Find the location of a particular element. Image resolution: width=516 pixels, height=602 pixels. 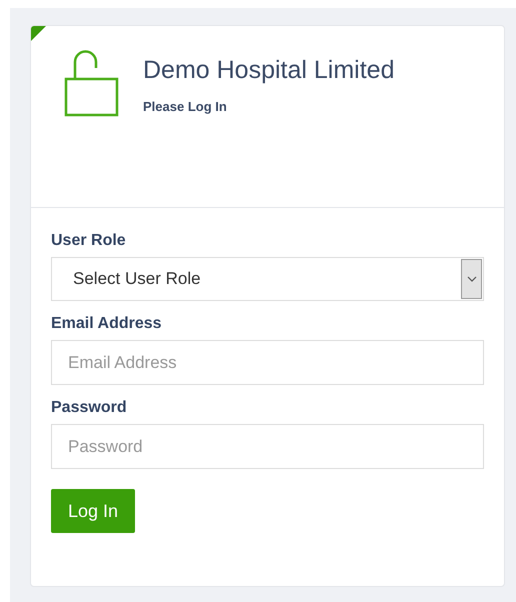

input-field: Password is located at coordinates (267, 446).